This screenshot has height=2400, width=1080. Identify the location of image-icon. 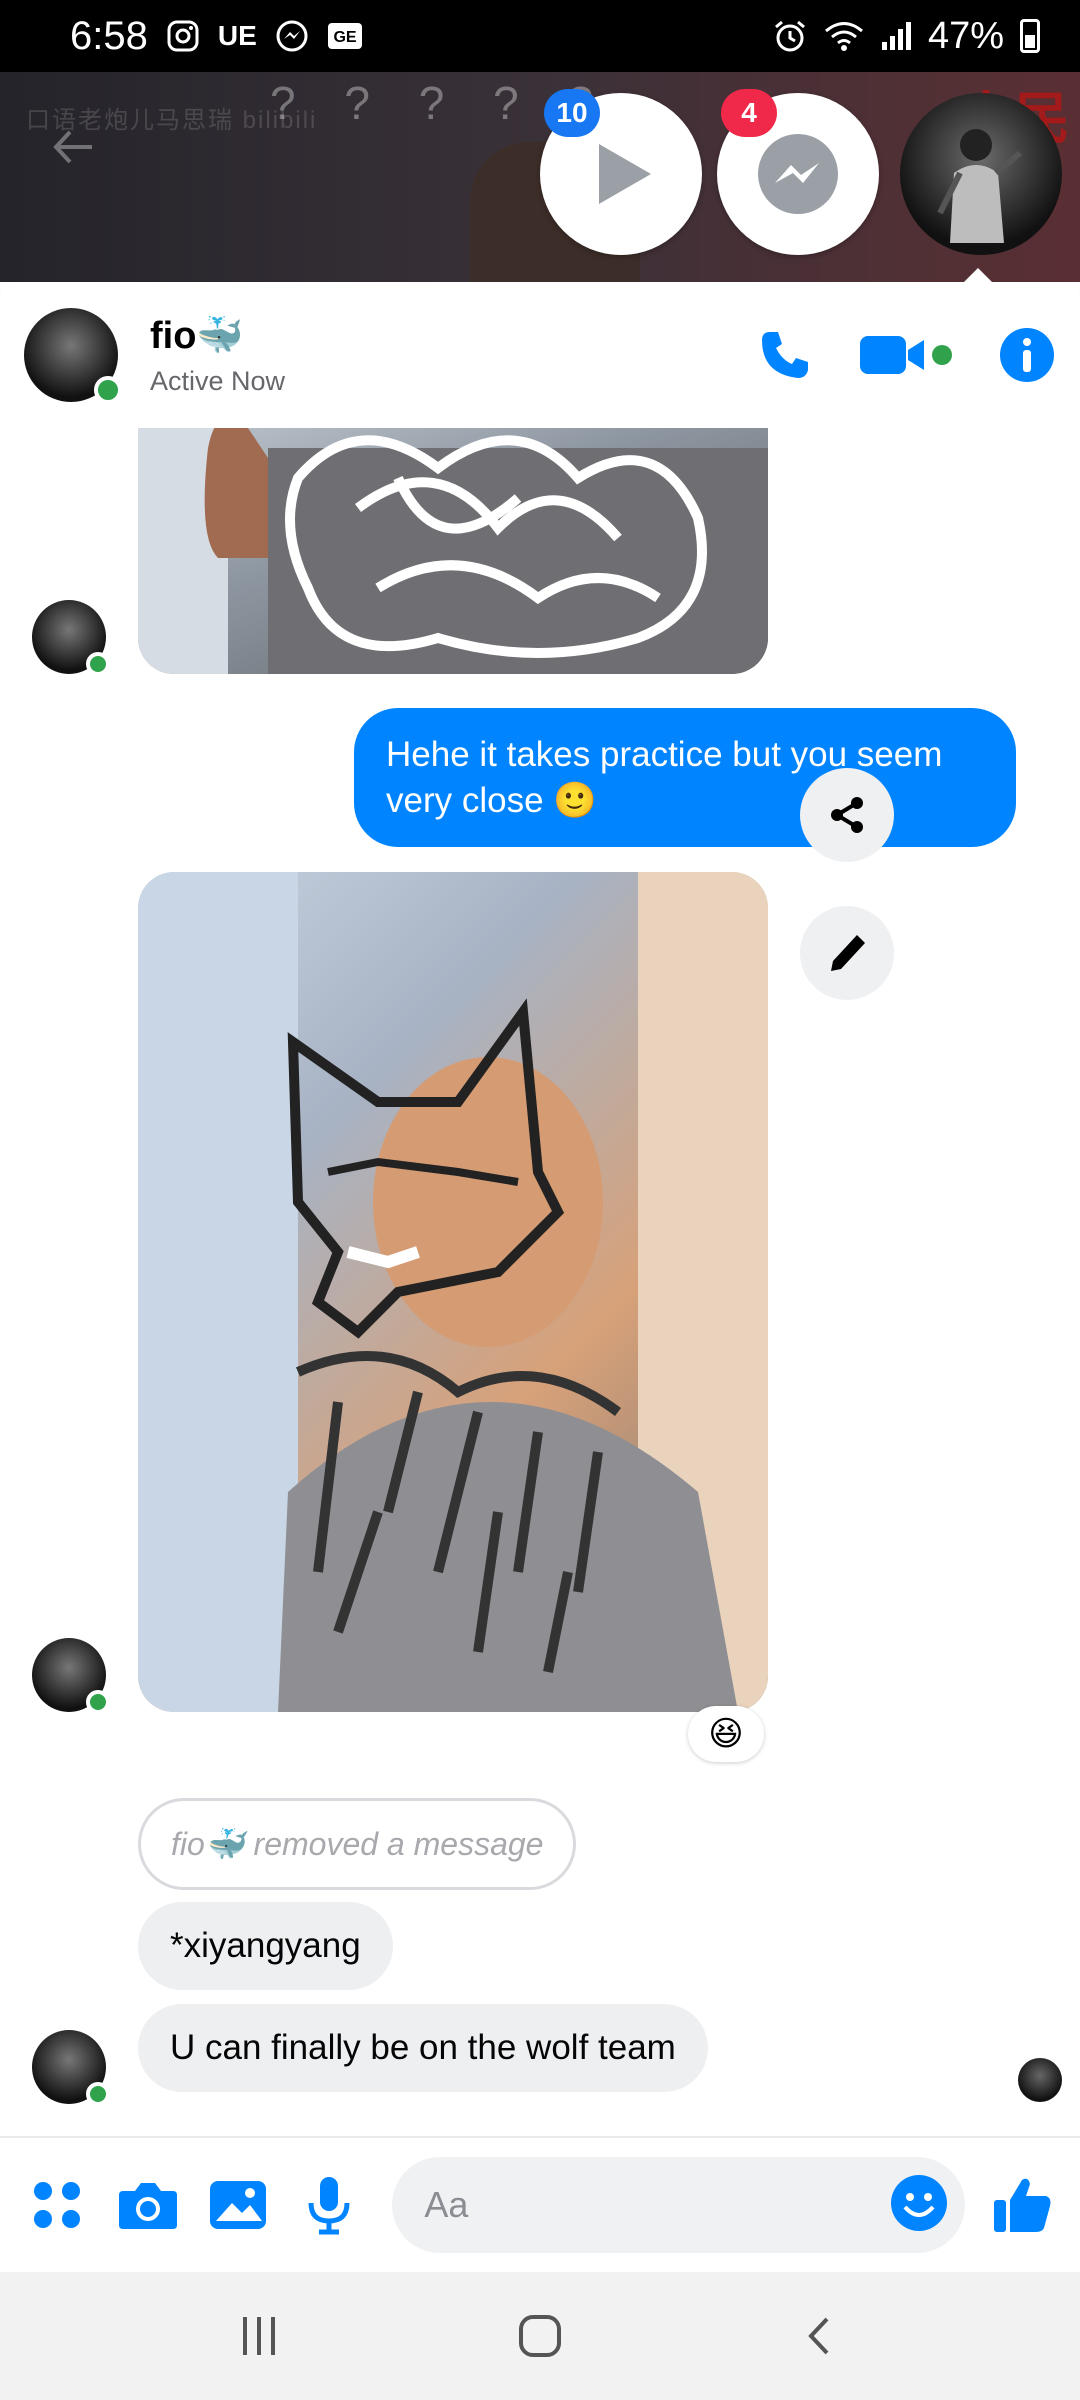
(238, 2205).